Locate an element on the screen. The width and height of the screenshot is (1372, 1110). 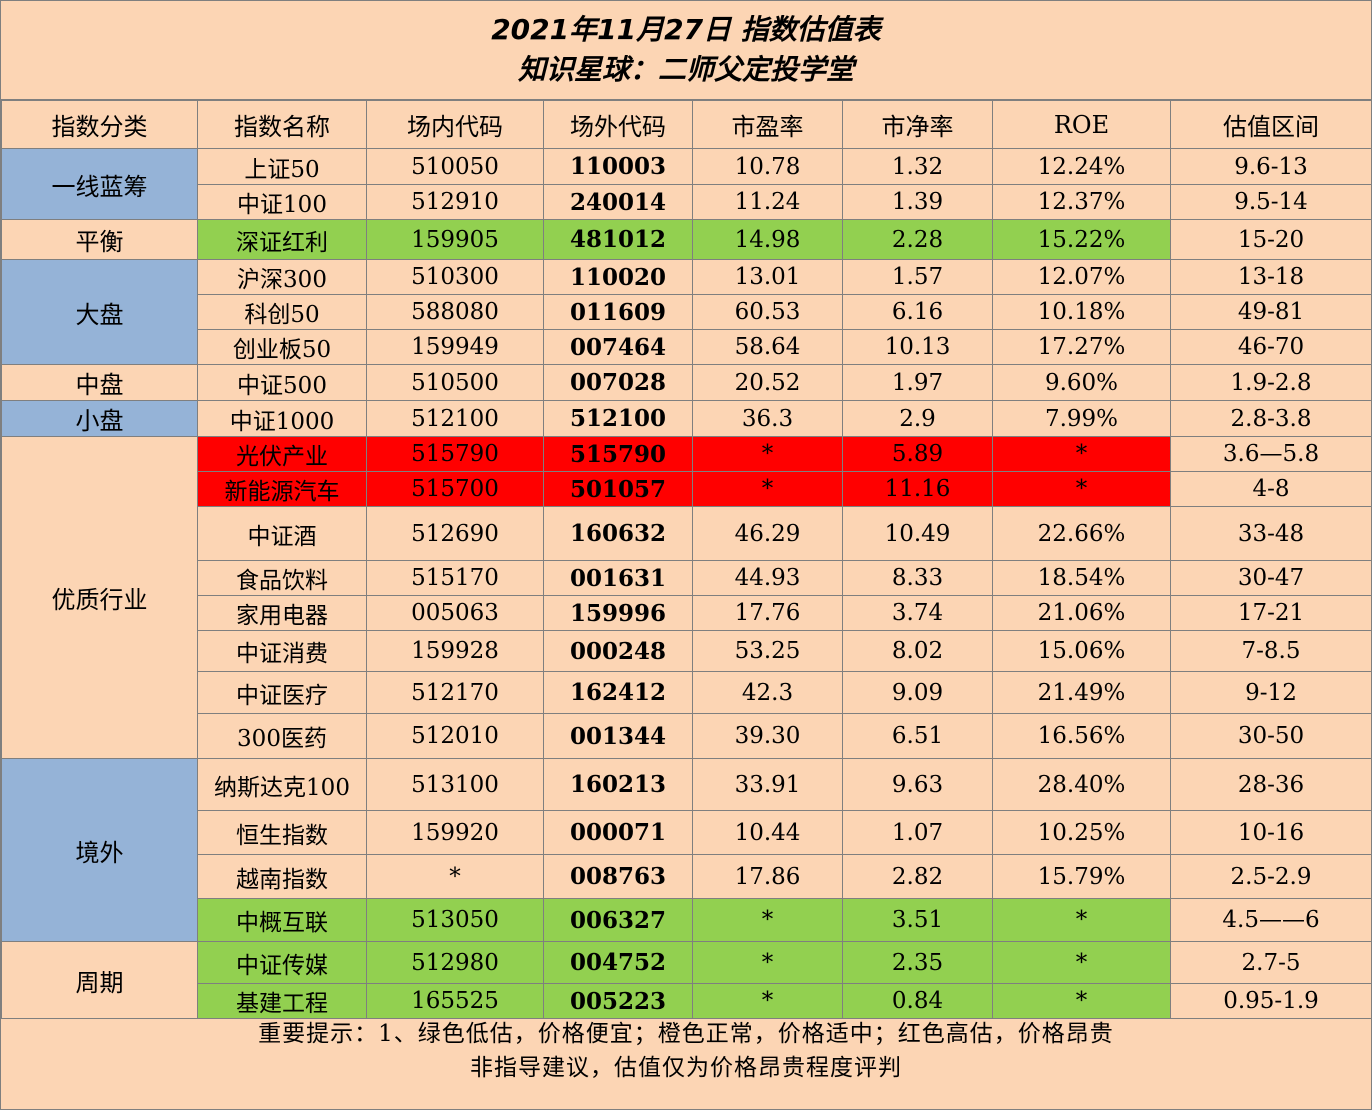
valuation-range-cell: 0.95-1.9 is located at coordinates (1271, 1001).